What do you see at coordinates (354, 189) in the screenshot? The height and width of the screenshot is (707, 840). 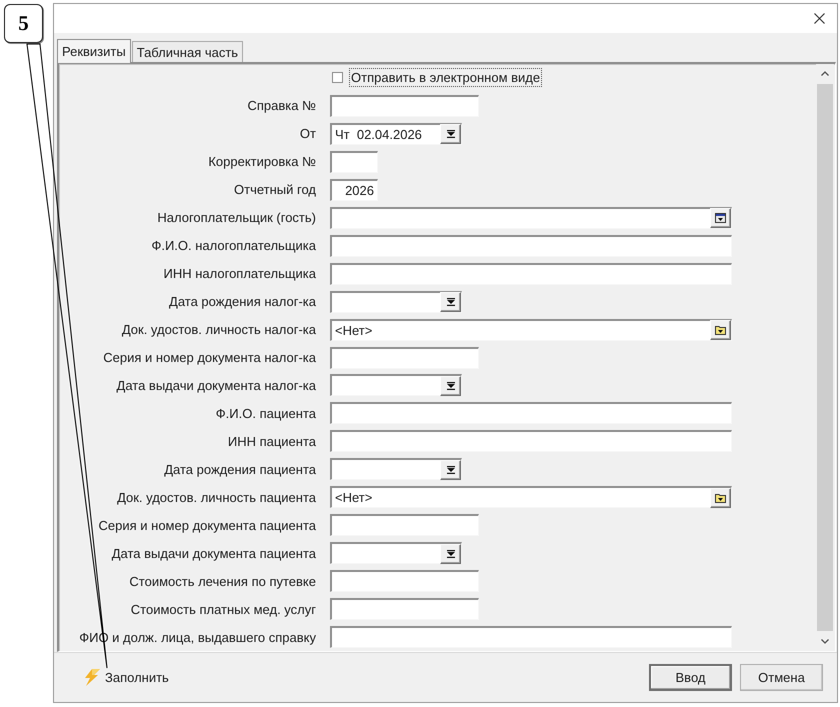 I see `text-field: 2026` at bounding box center [354, 189].